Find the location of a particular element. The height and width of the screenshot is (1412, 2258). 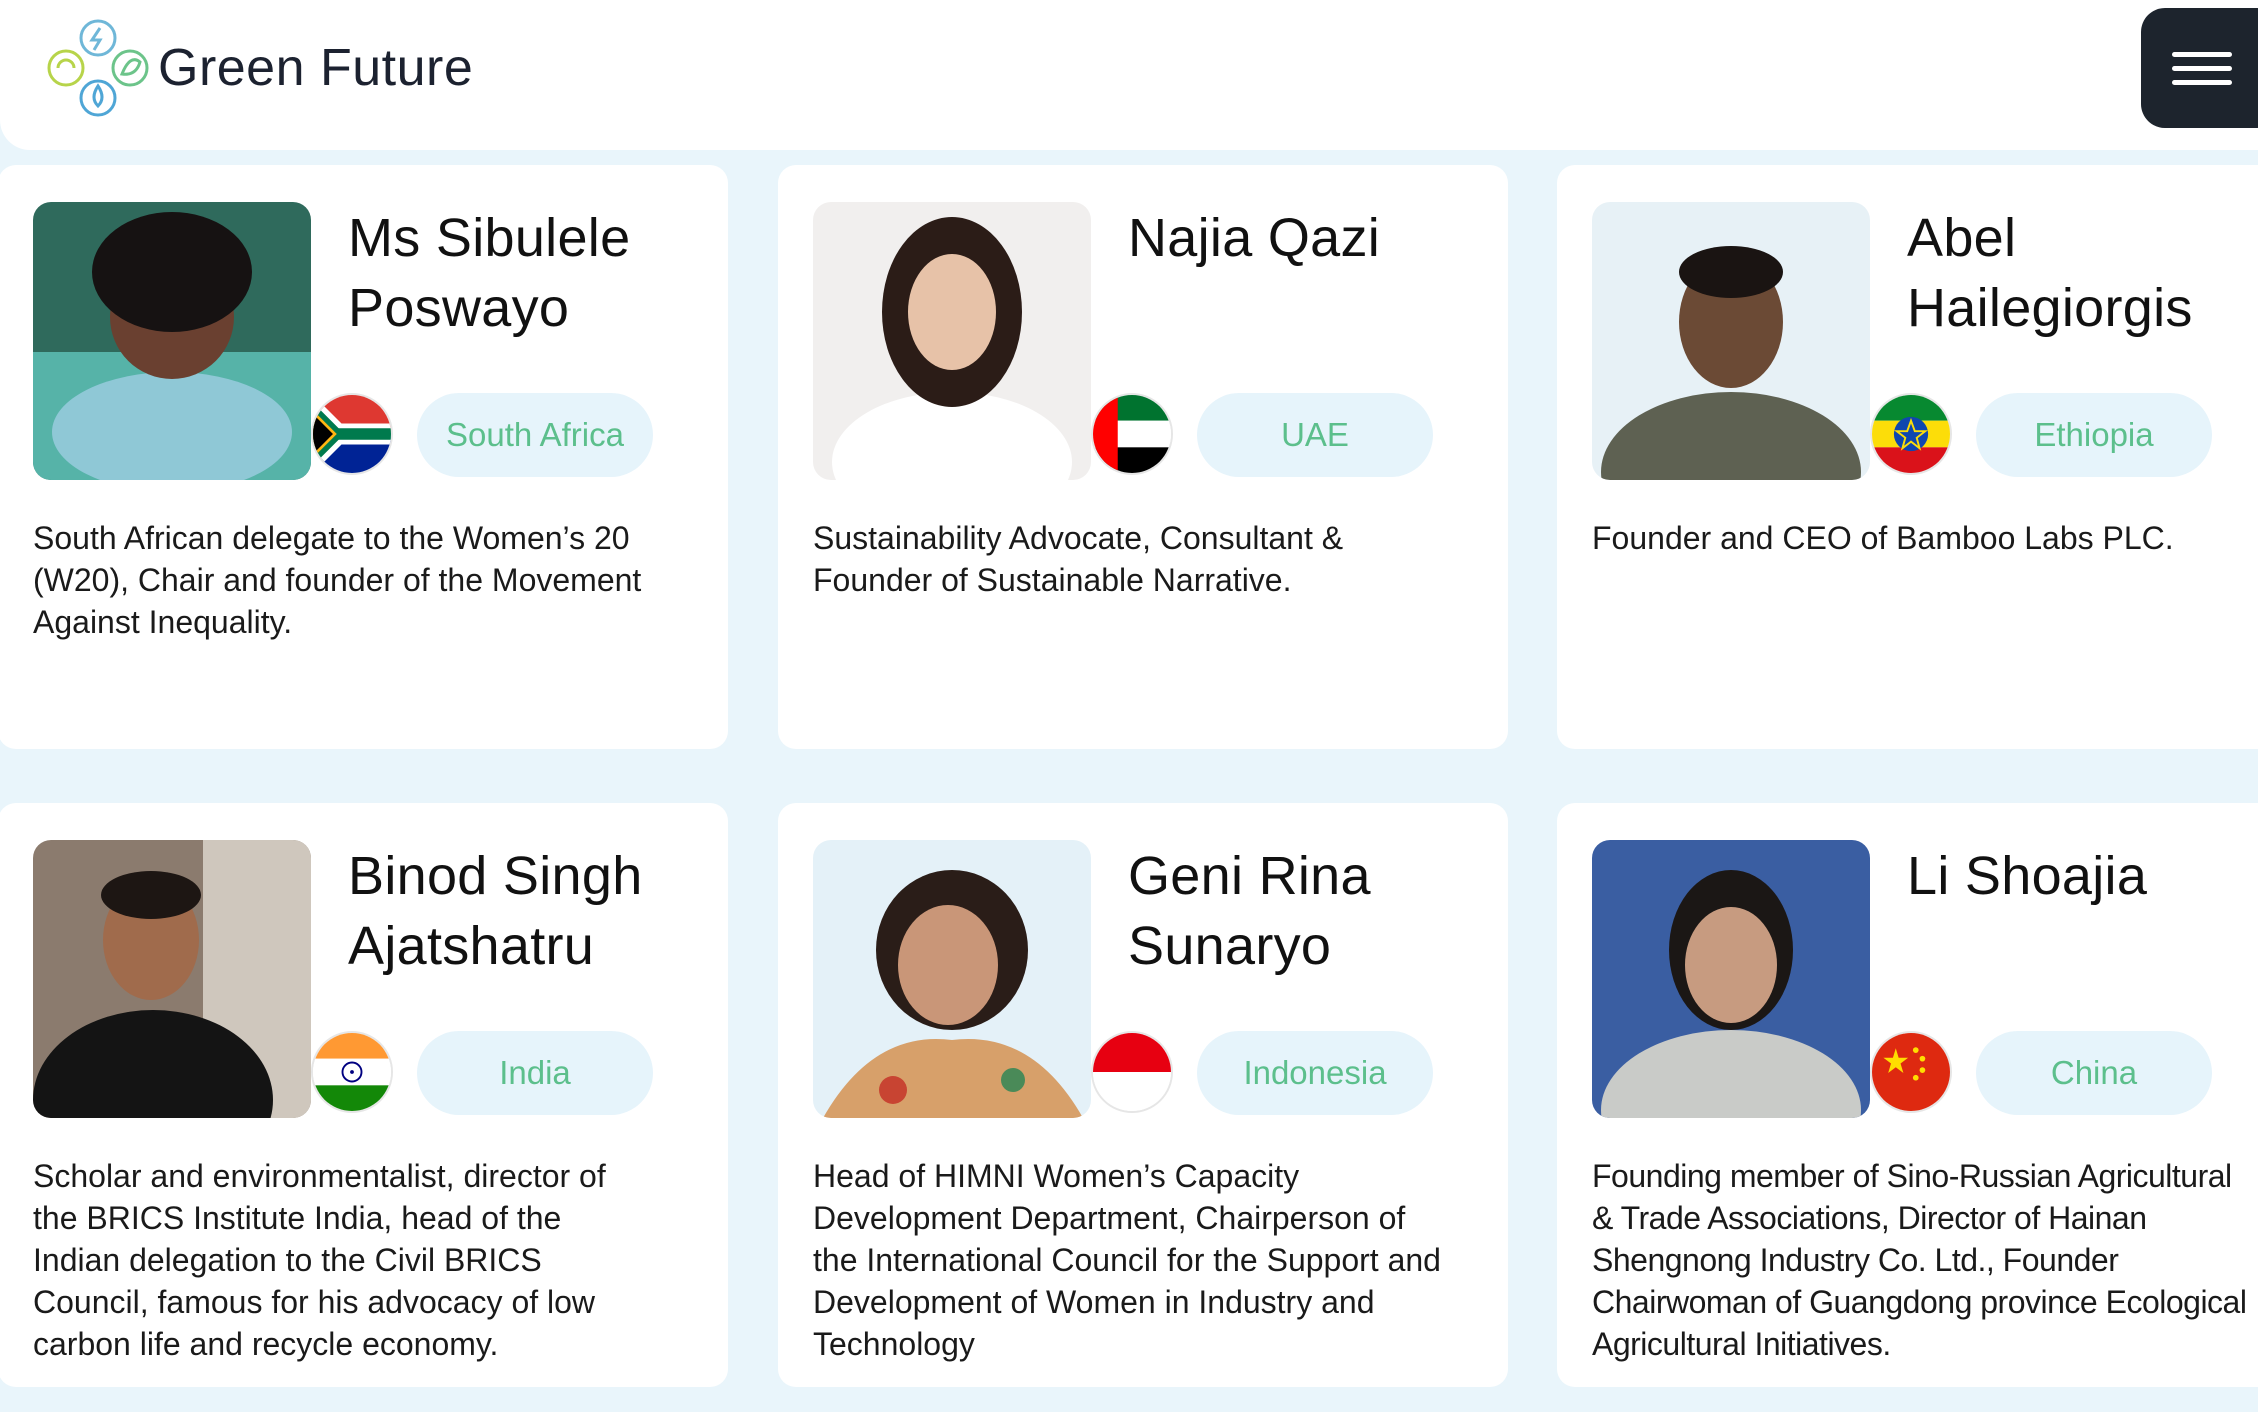

brand-name: Green Future is located at coordinates (315, 68).